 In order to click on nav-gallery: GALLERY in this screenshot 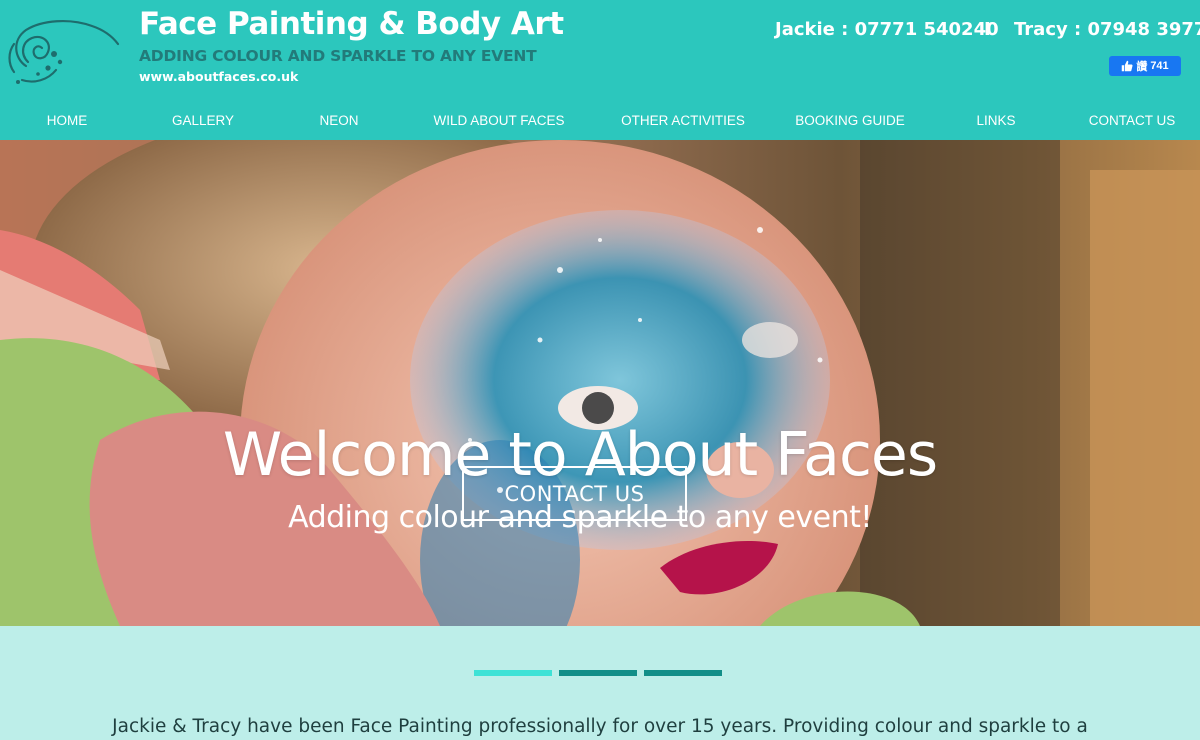, I will do `click(203, 120)`.